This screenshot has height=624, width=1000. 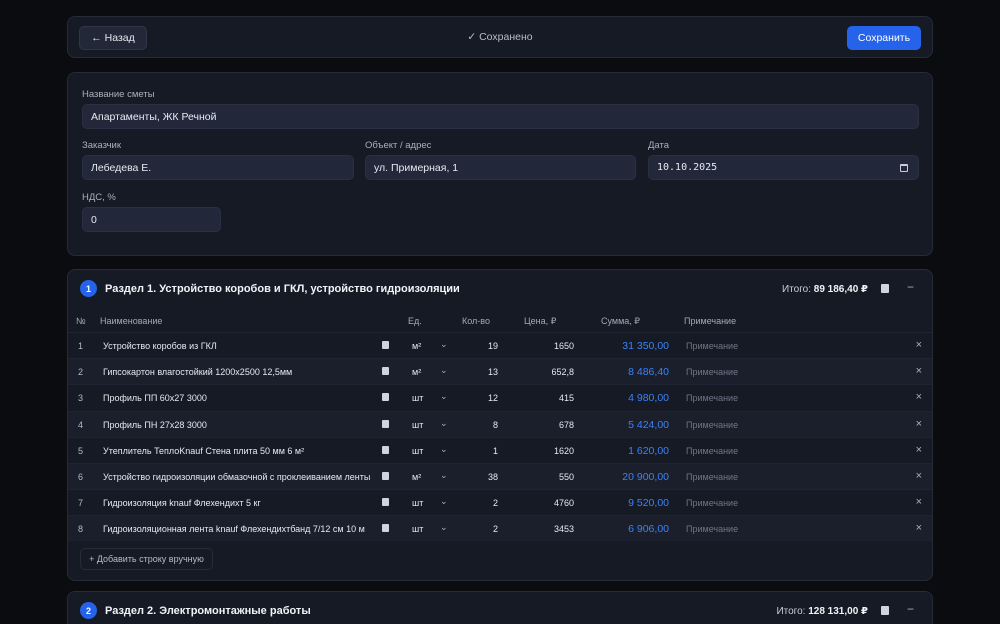 What do you see at coordinates (208, 611) in the screenshot?
I see `section-title: Раздел 2. Электромонтажные работы` at bounding box center [208, 611].